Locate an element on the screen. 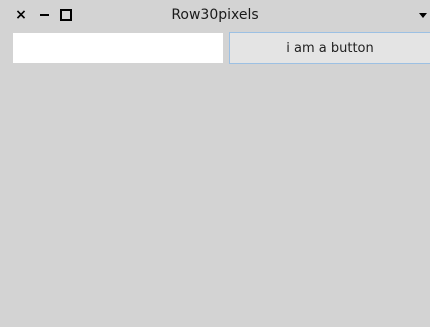  close-icon: × is located at coordinates (21, 15).